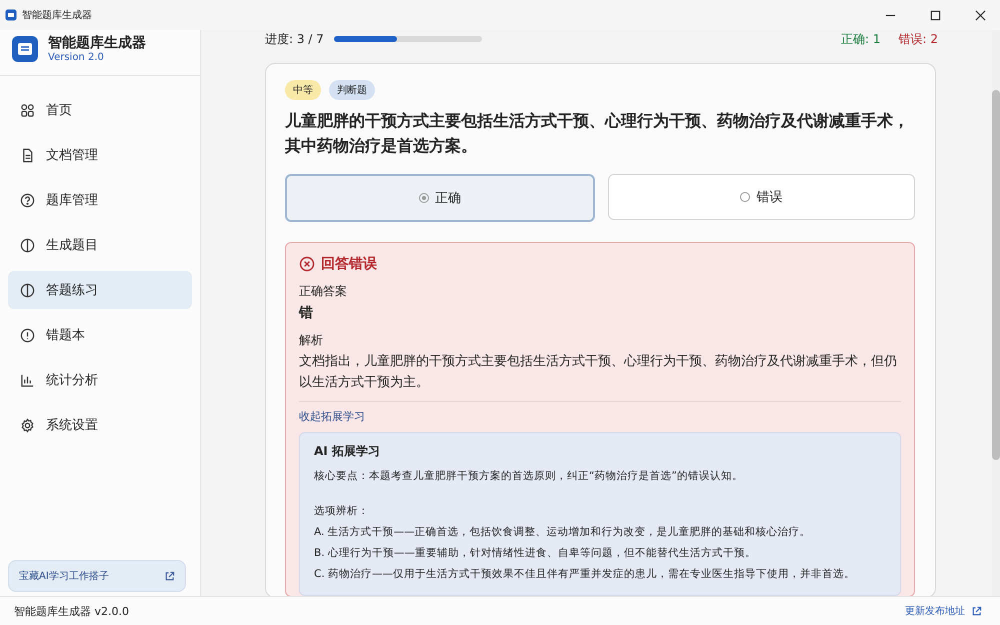  I want to click on ai-text-line: 核心要点：本题考查儿童肥胖干预方案的首选原则，纠正“药物治疗是首选”的错误认知。, so click(529, 476).